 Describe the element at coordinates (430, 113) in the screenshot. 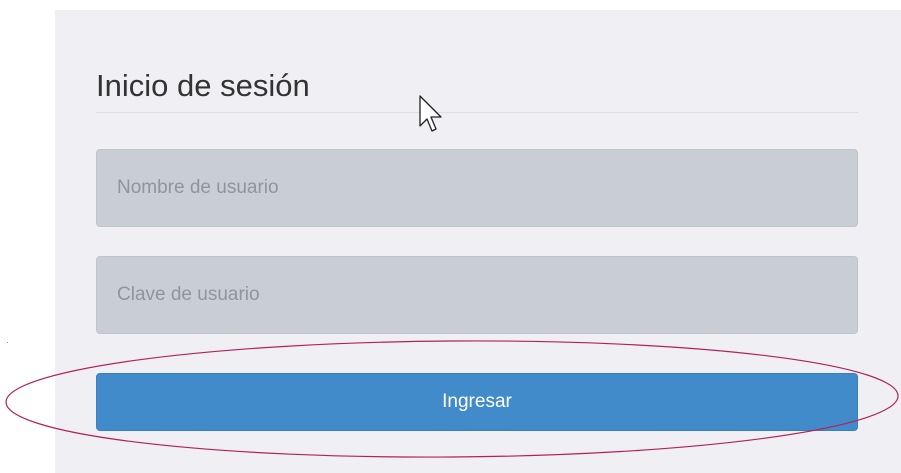

I see `mouse-pointer-icon` at that location.